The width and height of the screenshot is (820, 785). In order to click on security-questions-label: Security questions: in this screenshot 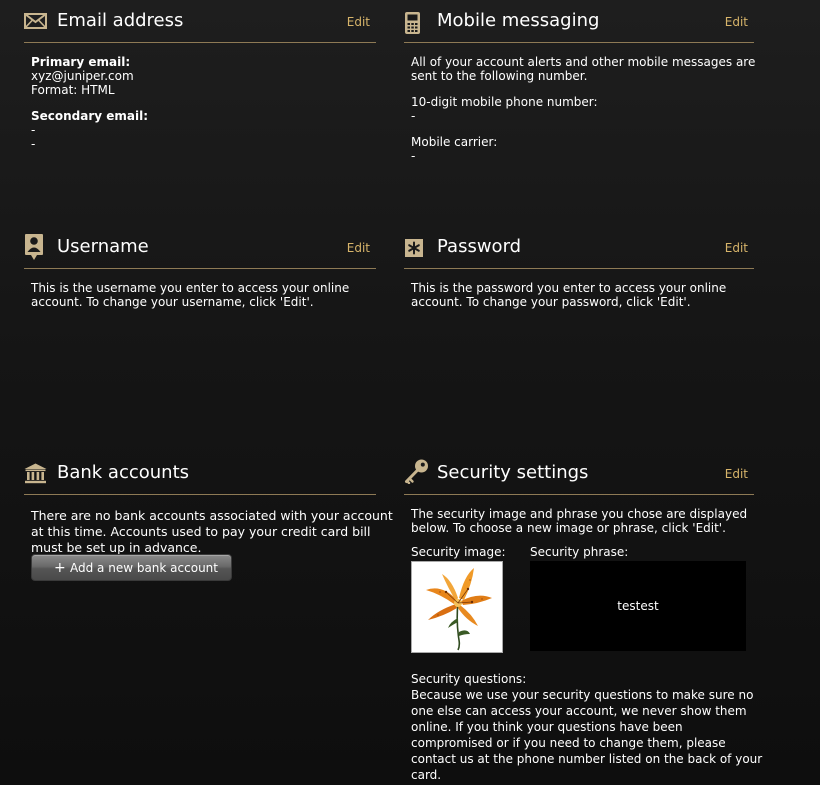, I will do `click(469, 679)`.